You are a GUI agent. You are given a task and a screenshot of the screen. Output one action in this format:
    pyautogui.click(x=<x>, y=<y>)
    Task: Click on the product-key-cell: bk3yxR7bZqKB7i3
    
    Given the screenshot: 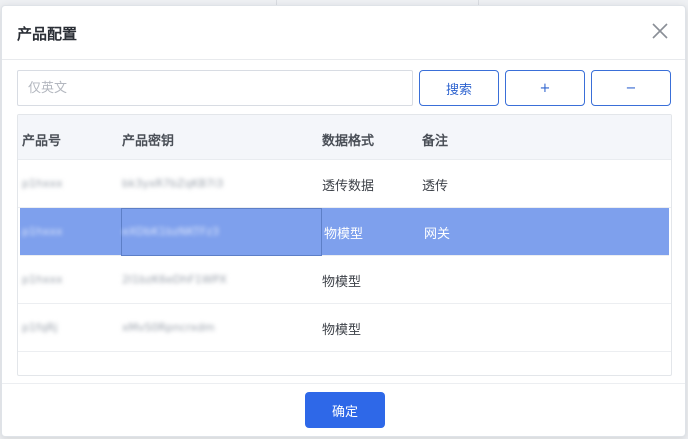 What is the action you would take?
    pyautogui.click(x=173, y=183)
    